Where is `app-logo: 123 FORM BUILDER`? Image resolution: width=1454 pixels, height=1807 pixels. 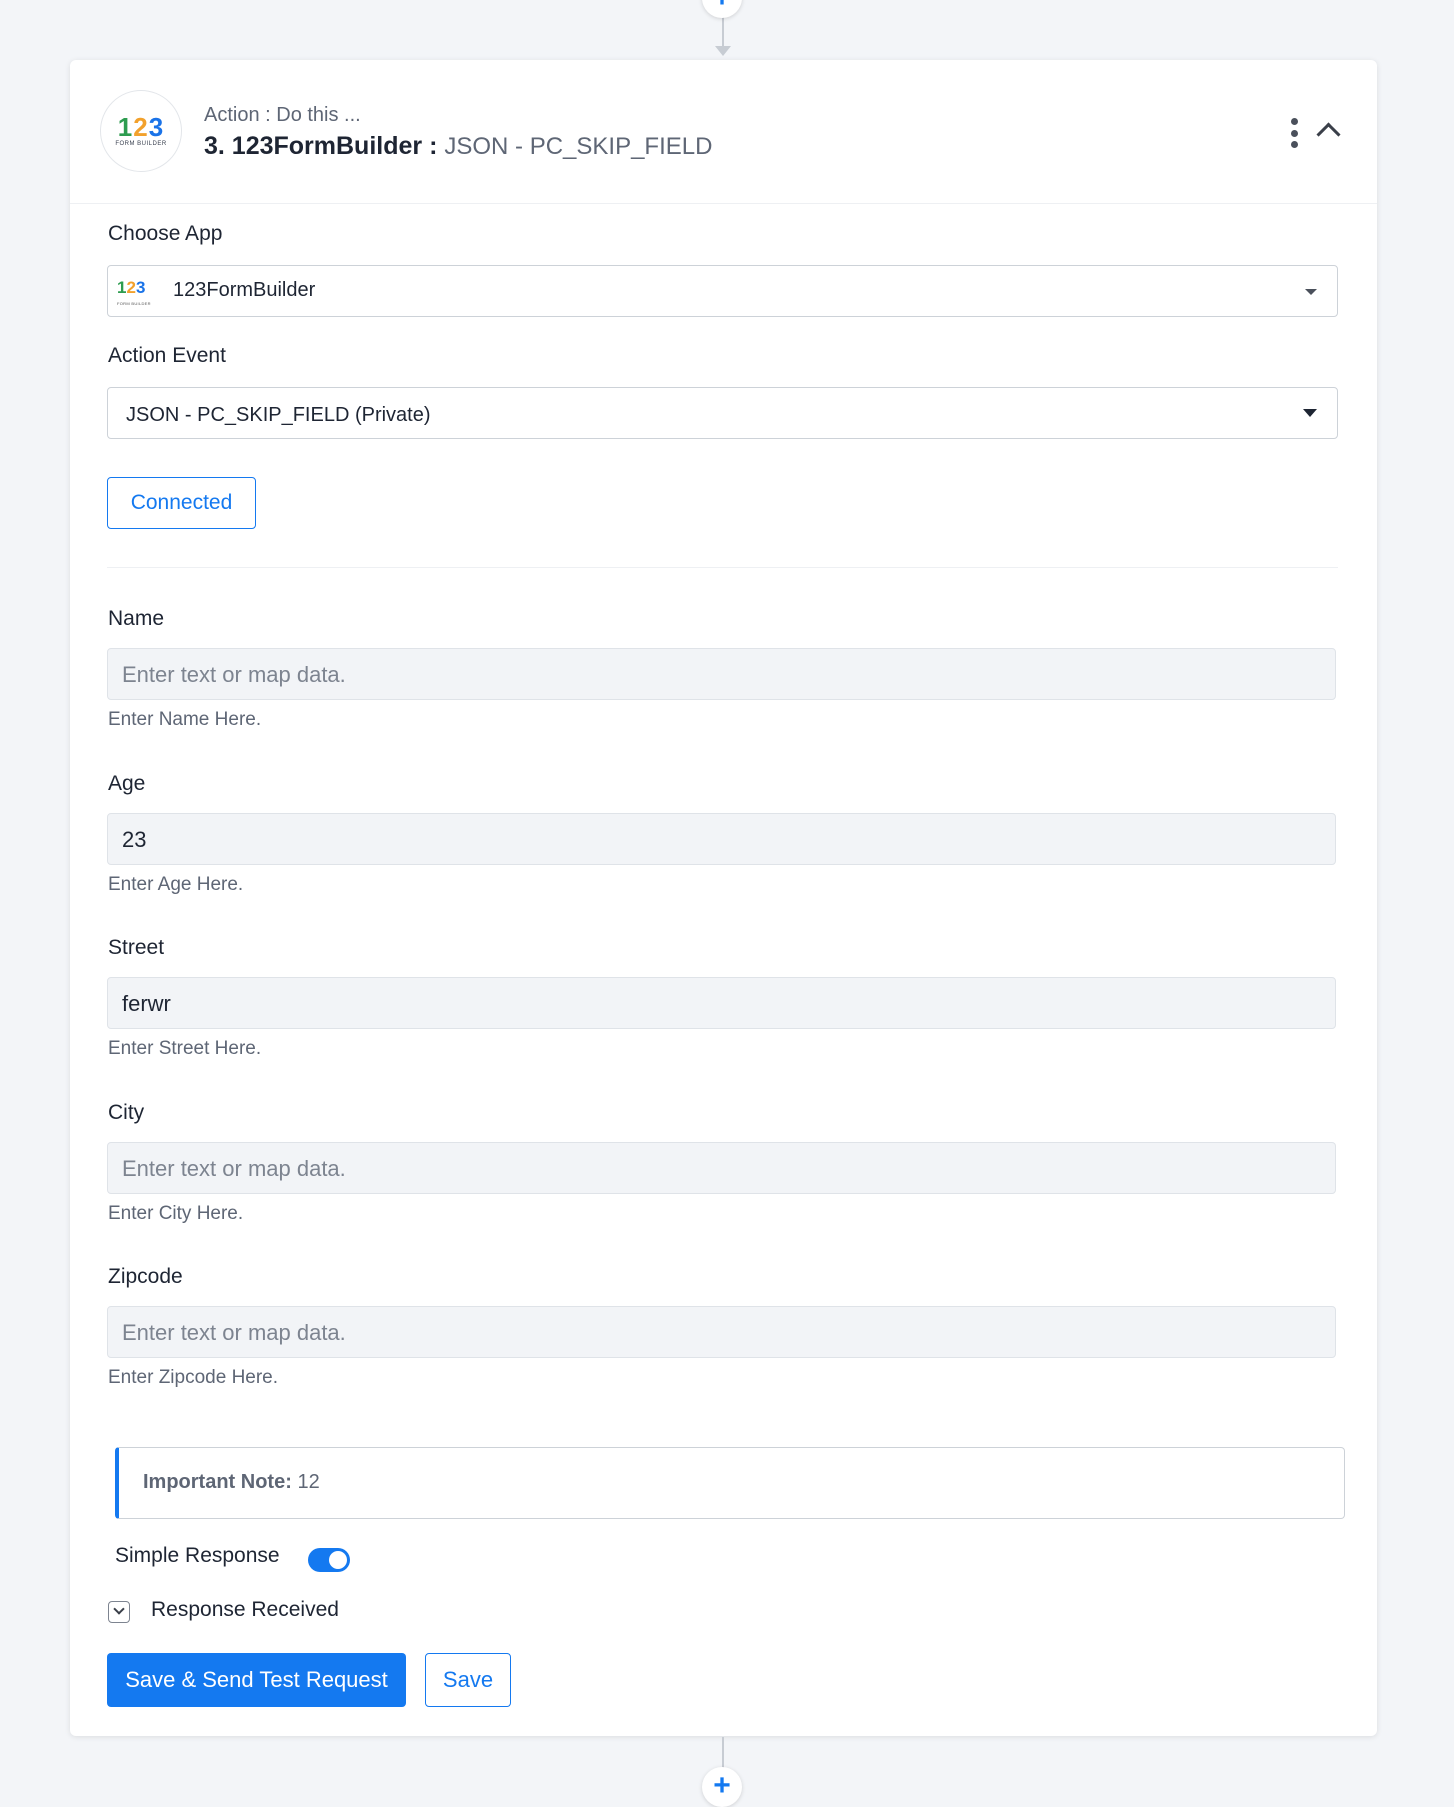
app-logo: 123 FORM BUILDER is located at coordinates (141, 131).